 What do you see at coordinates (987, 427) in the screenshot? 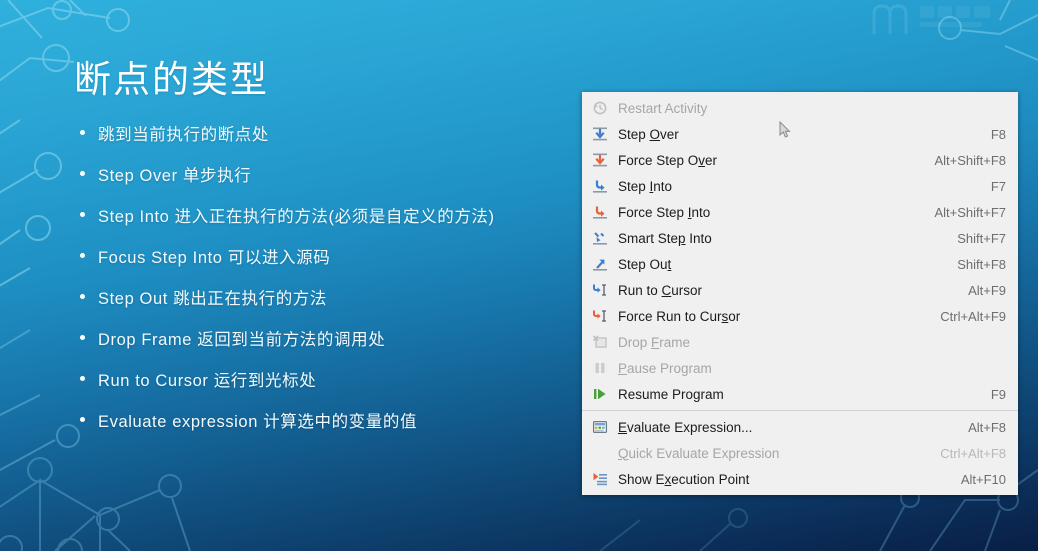
I see `menu-item-shortcut: Alt+F8` at bounding box center [987, 427].